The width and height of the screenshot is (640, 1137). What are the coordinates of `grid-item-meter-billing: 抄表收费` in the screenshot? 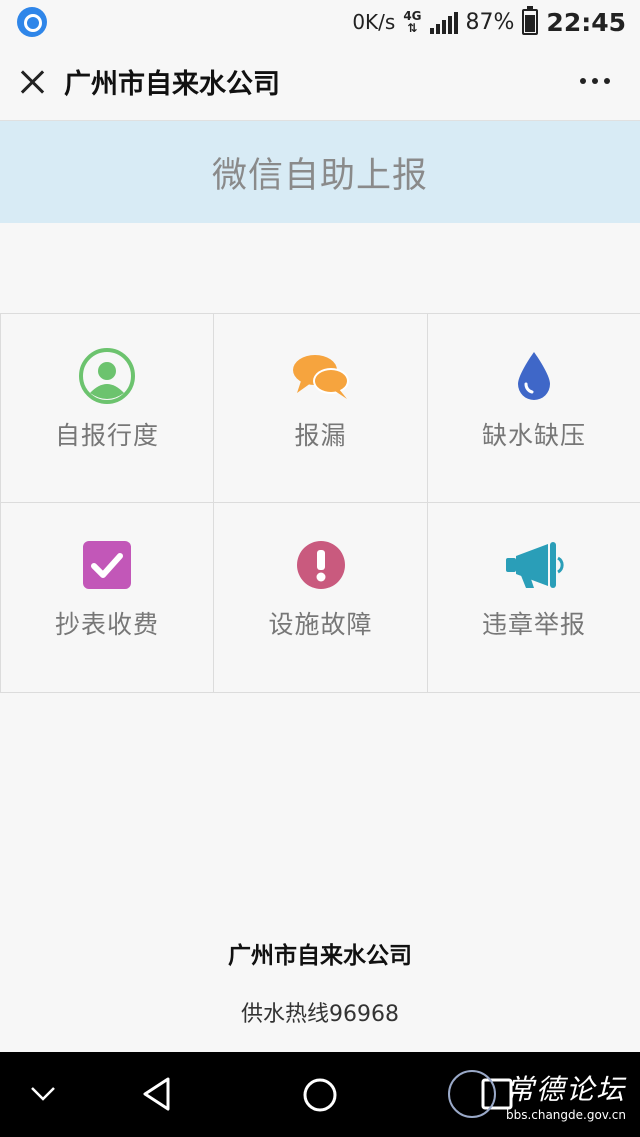 It's located at (107, 598).